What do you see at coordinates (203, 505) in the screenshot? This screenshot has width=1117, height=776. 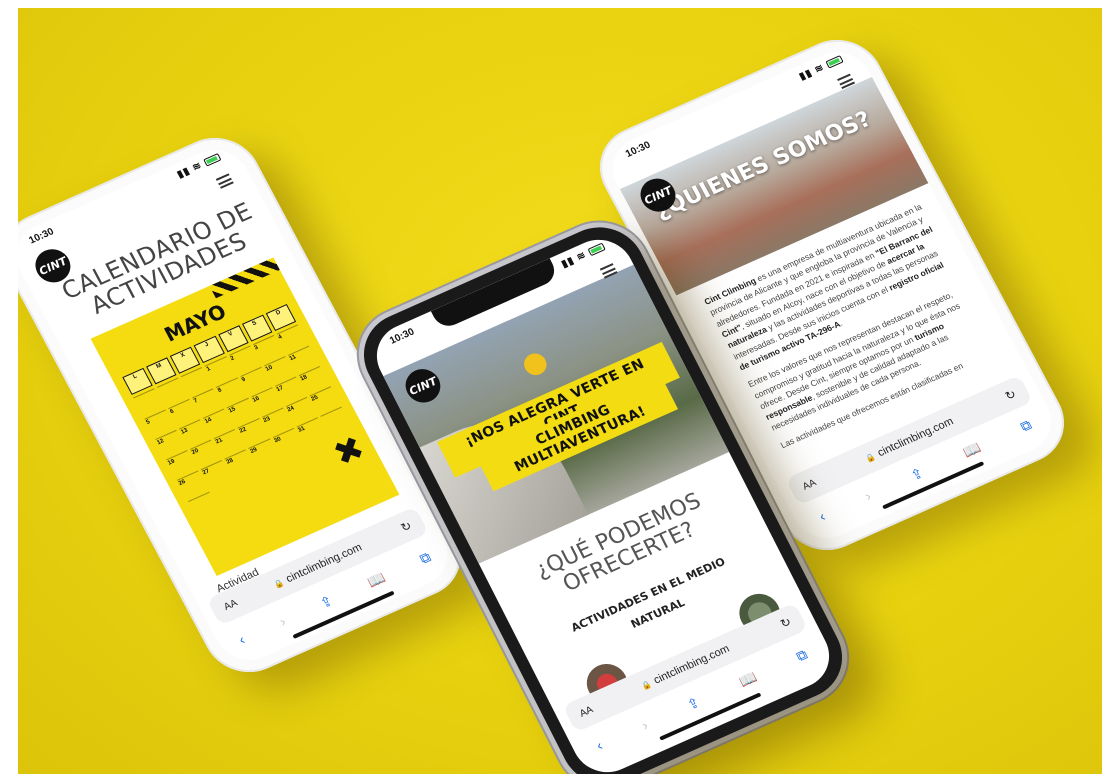 I see `calendar-day` at bounding box center [203, 505].